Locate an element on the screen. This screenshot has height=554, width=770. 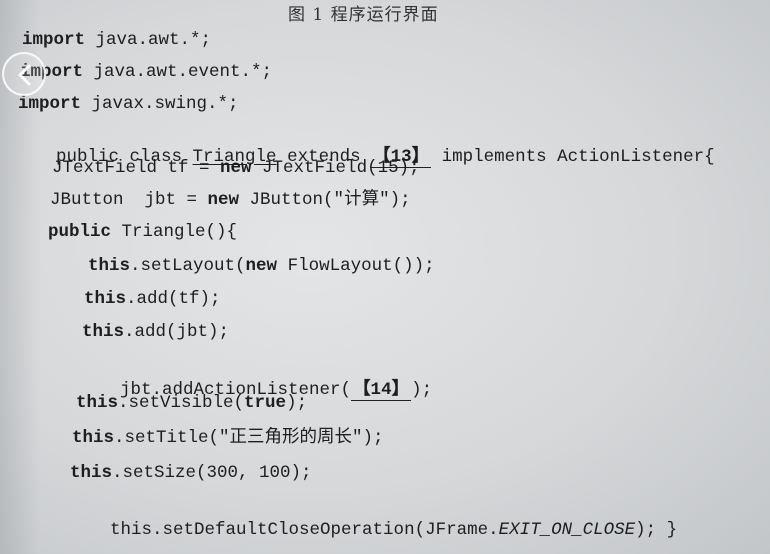
code-line-7: public Triangle(){ is located at coordinates (143, 232).